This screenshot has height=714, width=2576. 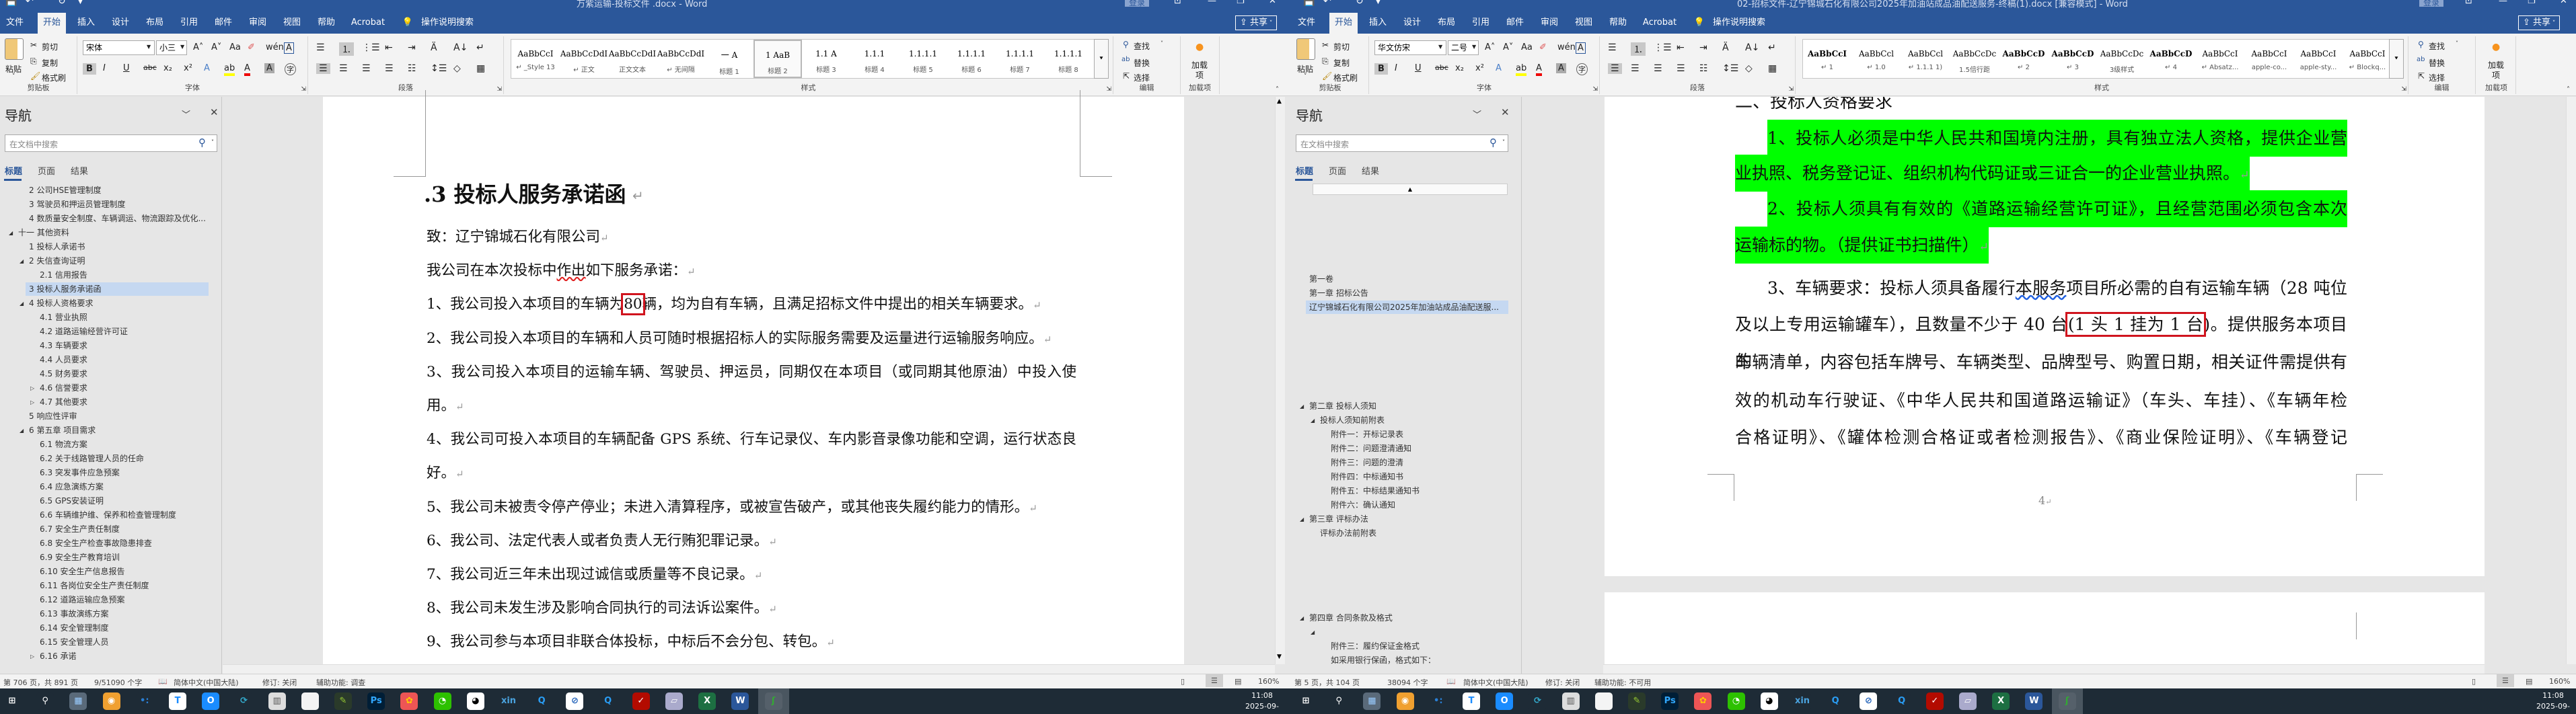 What do you see at coordinates (63, 445) in the screenshot?
I see `nav-heading-item: 6.1 物流方案` at bounding box center [63, 445].